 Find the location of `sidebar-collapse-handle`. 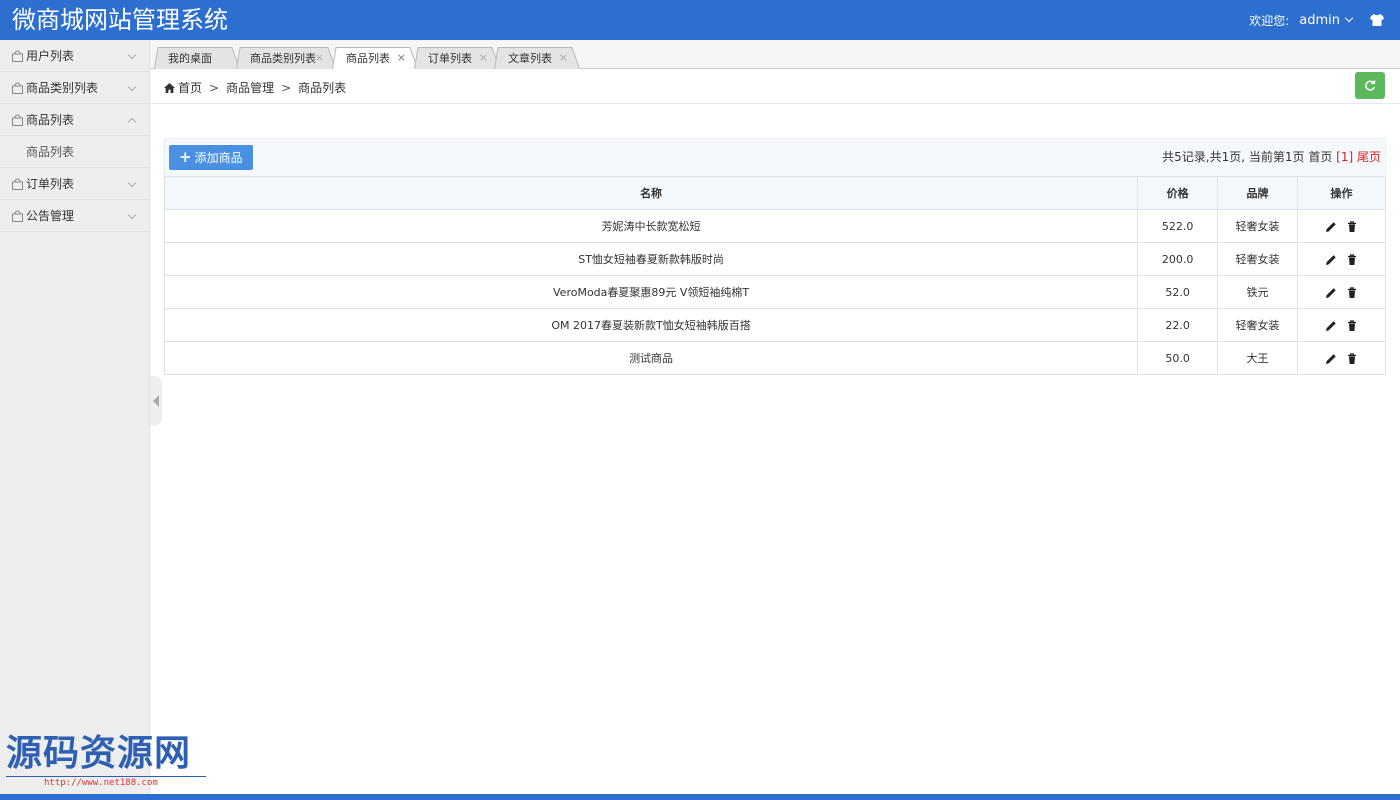

sidebar-collapse-handle is located at coordinates (156, 401).